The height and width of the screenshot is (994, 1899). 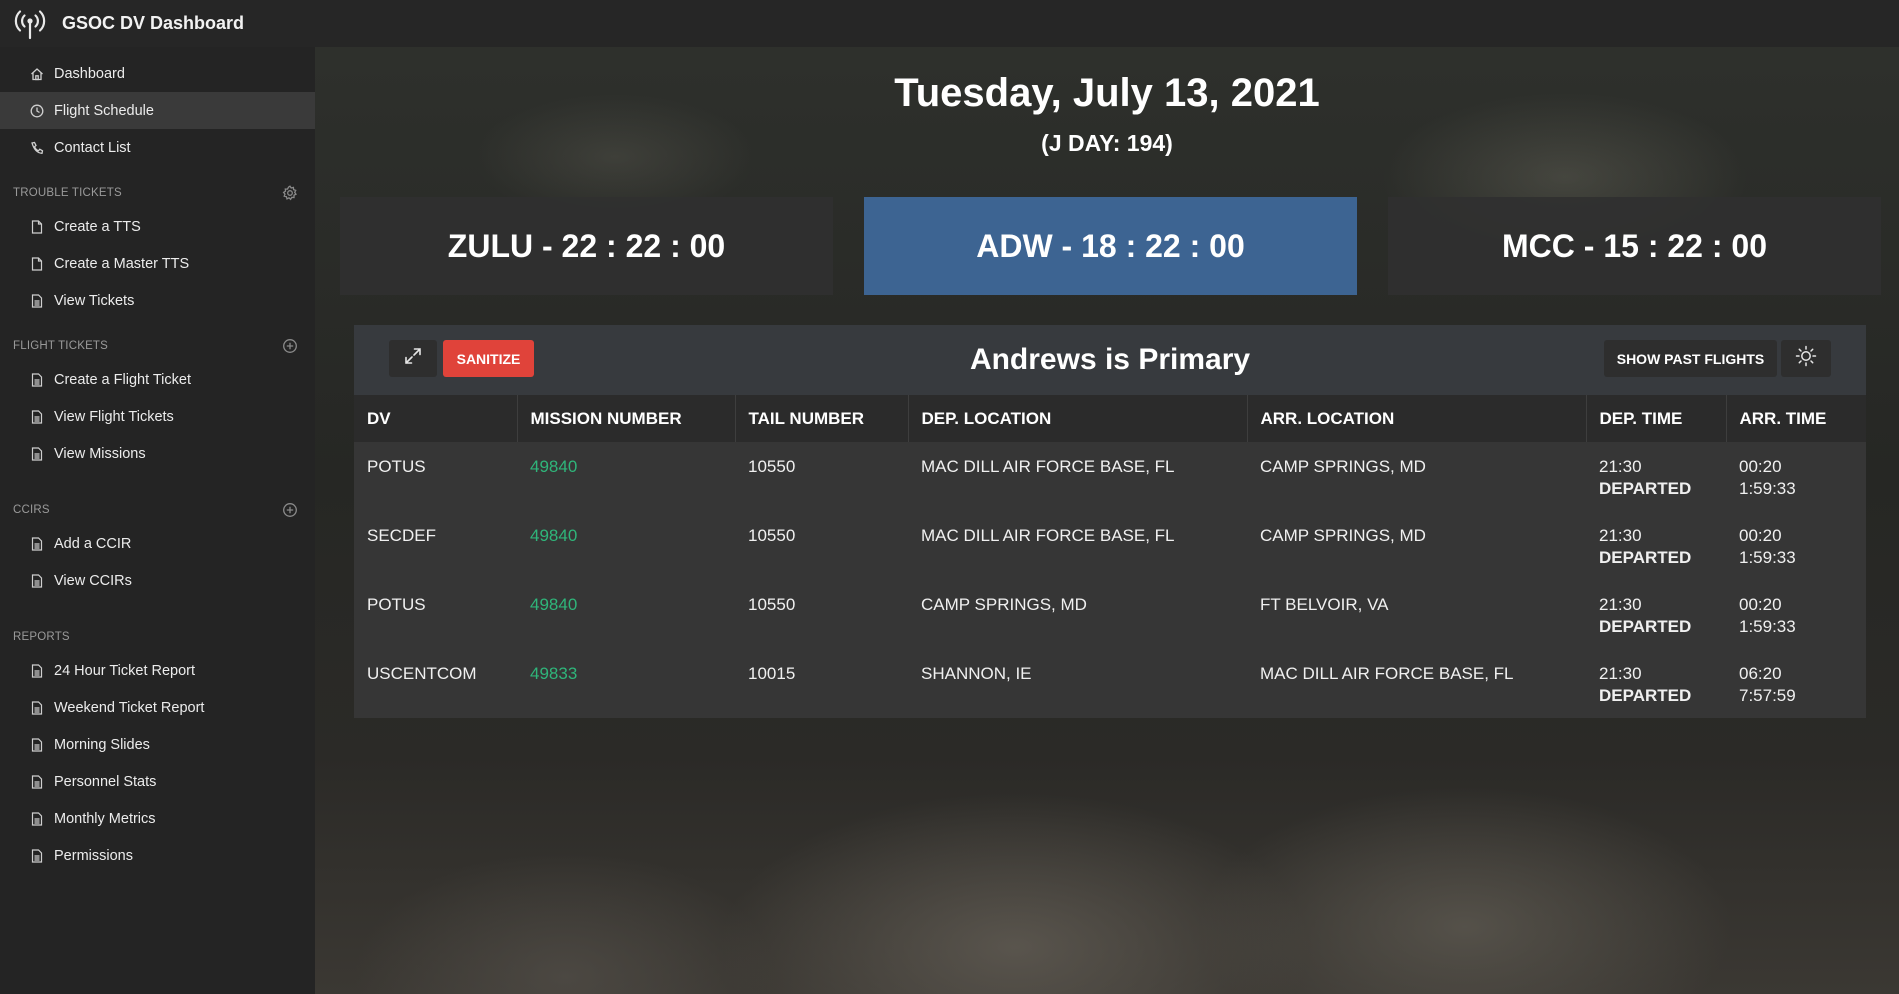 I want to click on column-header-dv: DV, so click(x=436, y=418).